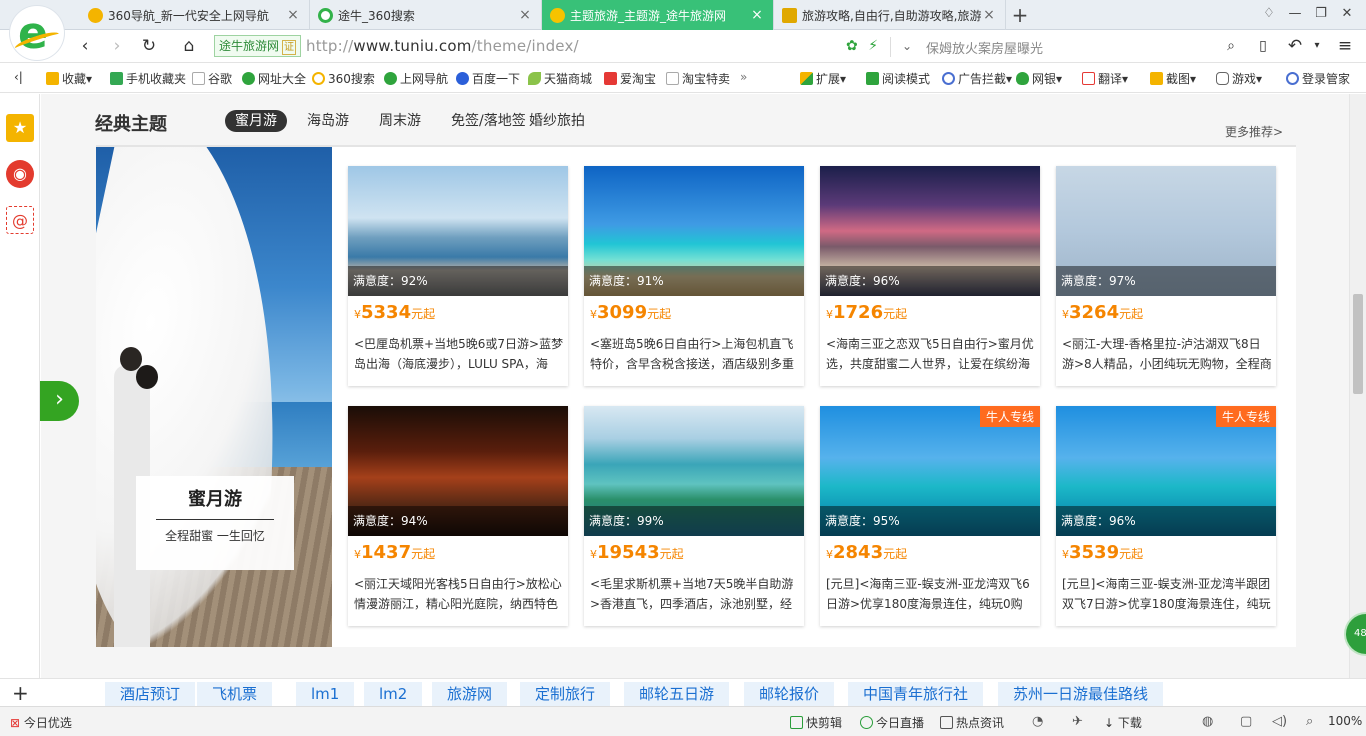 This screenshot has height=736, width=1366. What do you see at coordinates (325, 694) in the screenshot?
I see `hot-link: lm1` at bounding box center [325, 694].